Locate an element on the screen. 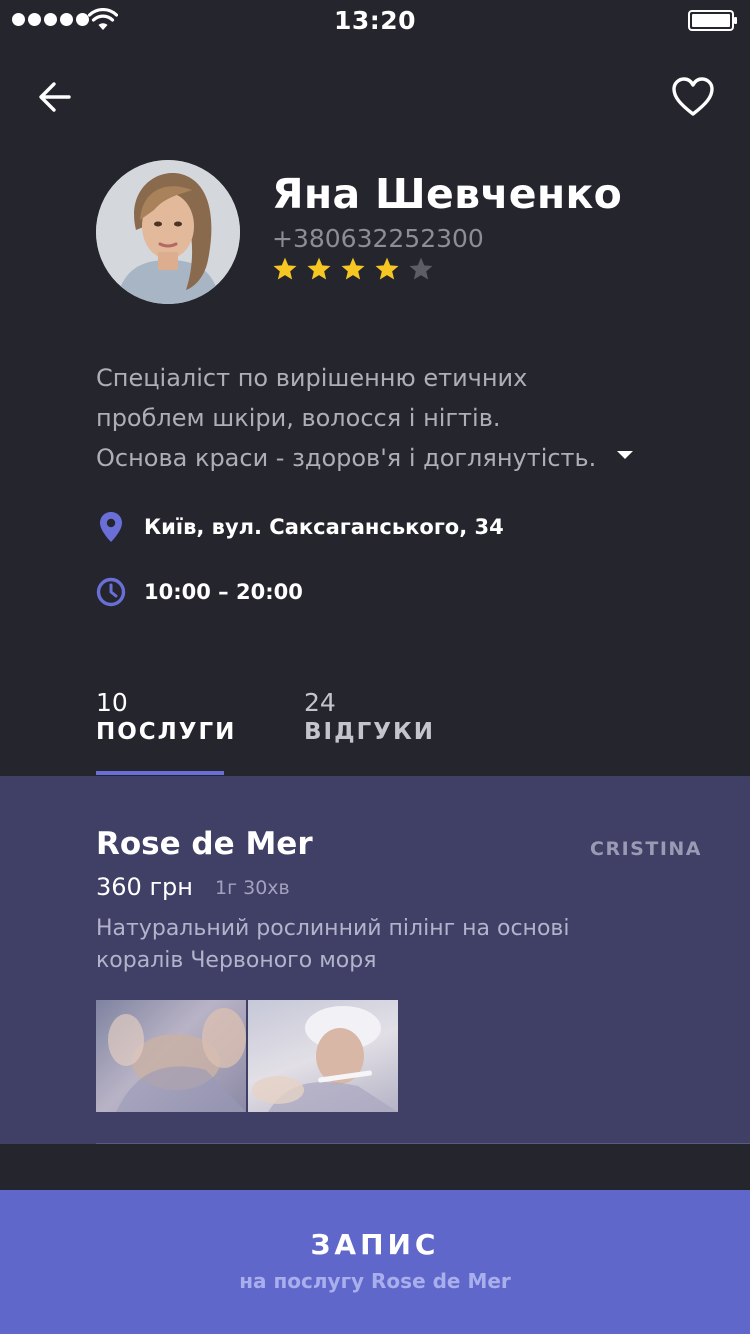 The height and width of the screenshot is (1334, 750). specialist-phone: +380632252300 is located at coordinates (378, 238).